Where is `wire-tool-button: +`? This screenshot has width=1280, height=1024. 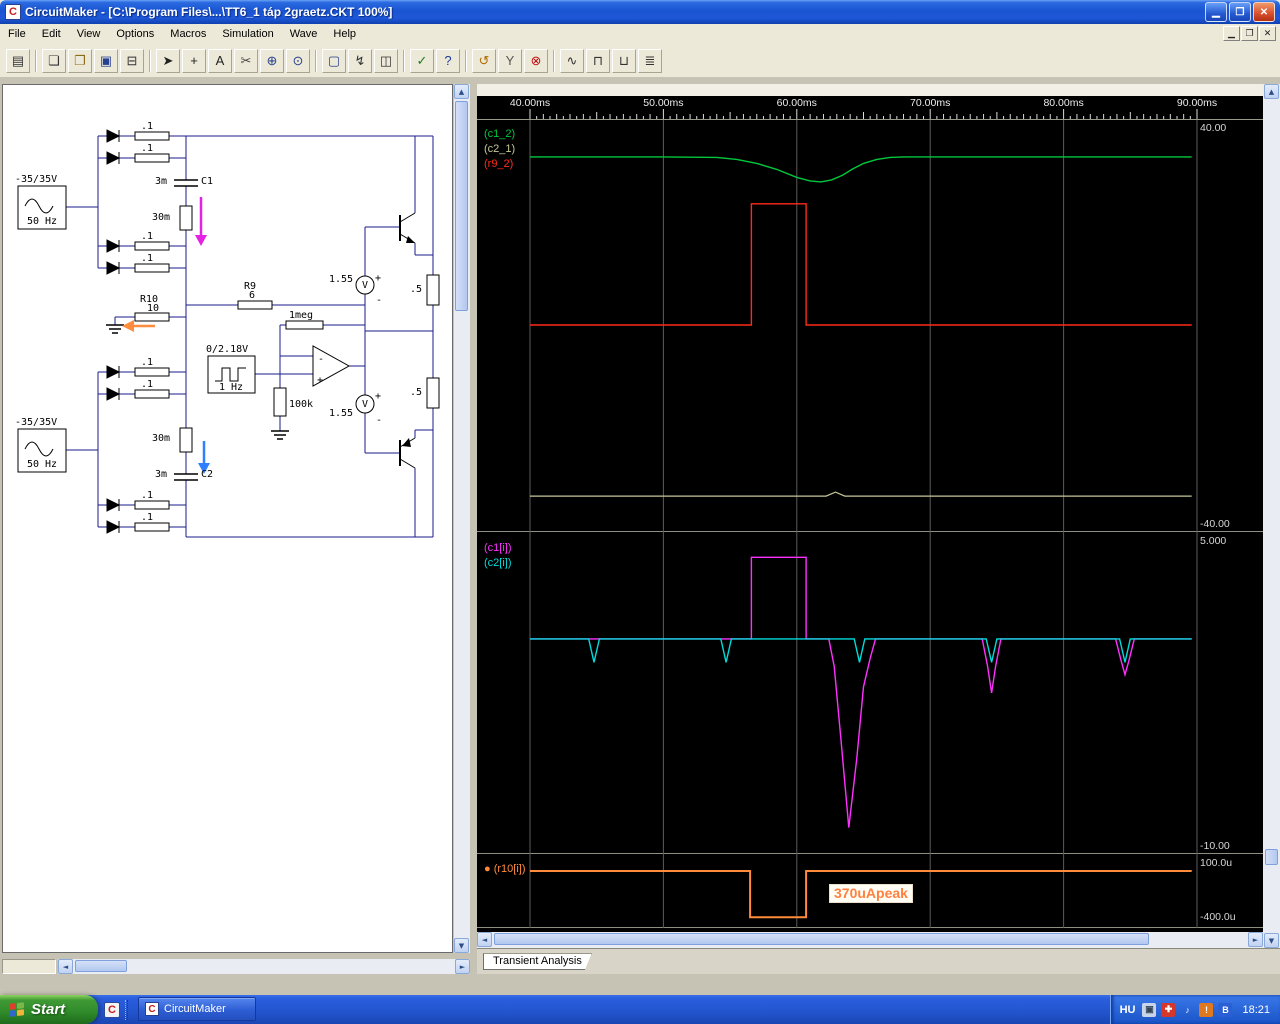
wire-tool-button: + is located at coordinates (194, 60).